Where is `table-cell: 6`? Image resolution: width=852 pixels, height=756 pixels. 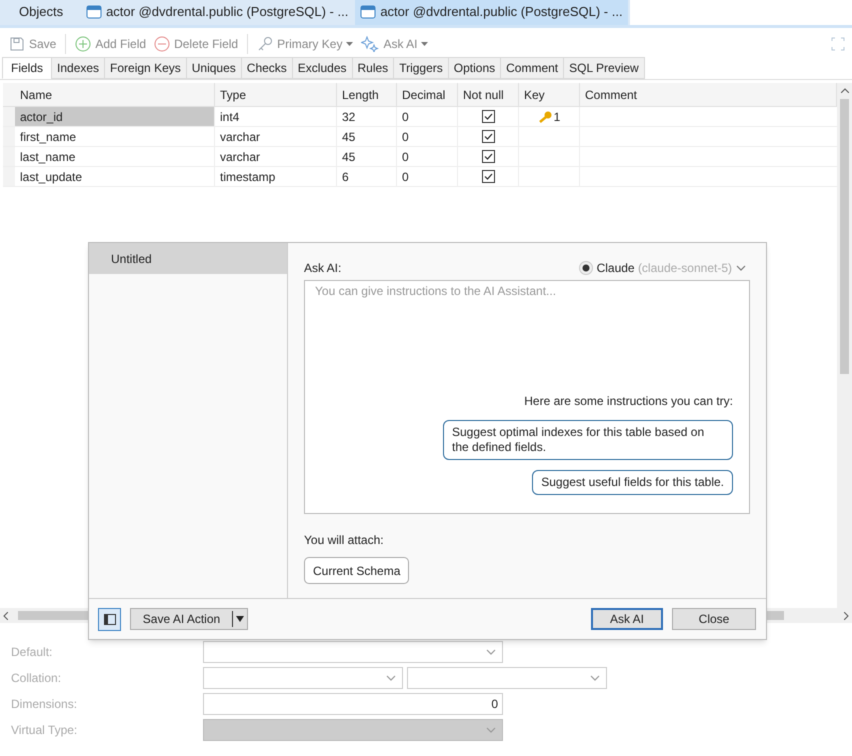 table-cell: 6 is located at coordinates (367, 176).